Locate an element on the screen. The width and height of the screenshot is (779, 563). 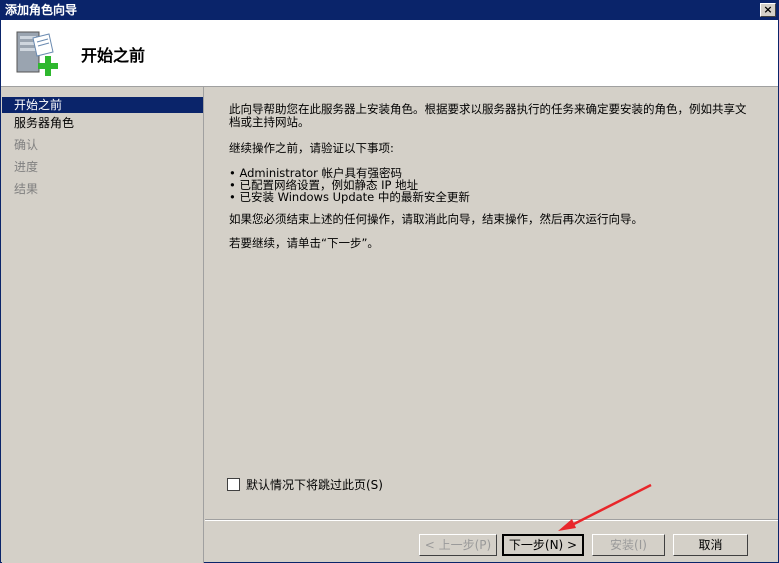
install-button: 安装(I) is located at coordinates (628, 545).